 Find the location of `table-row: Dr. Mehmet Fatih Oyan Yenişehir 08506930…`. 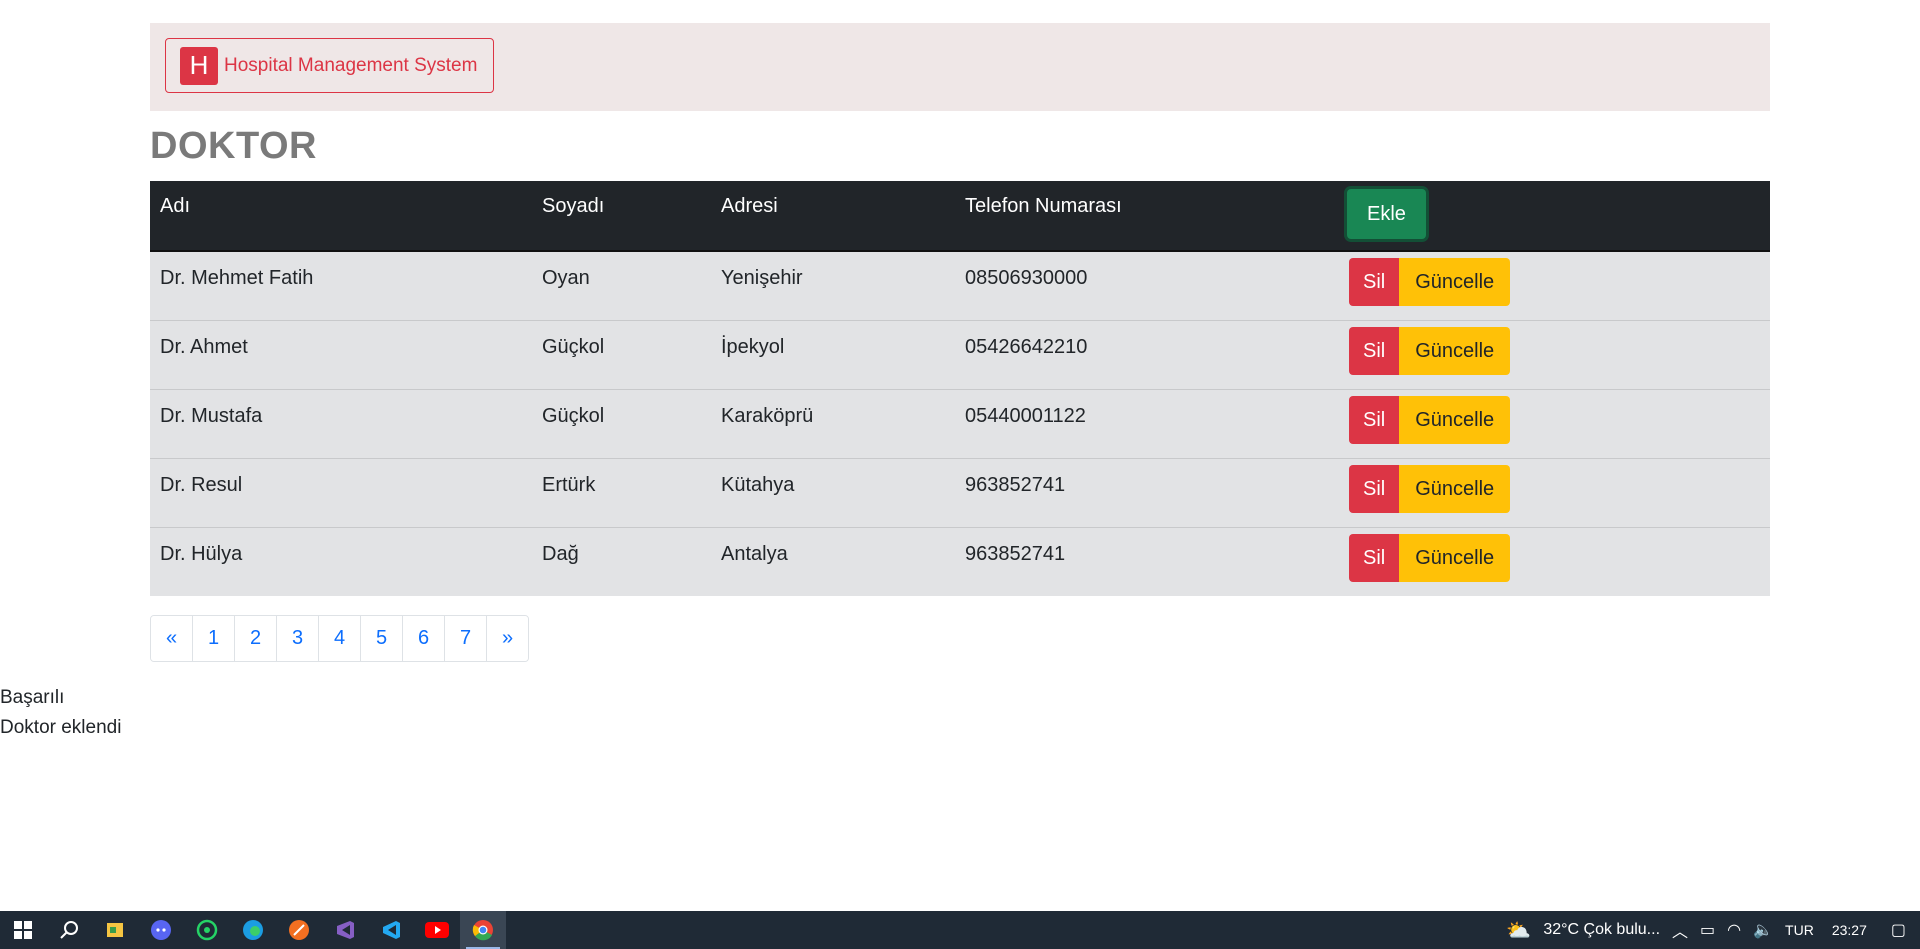

table-row: Dr. Mehmet Fatih Oyan Yenişehir 08506930… is located at coordinates (960, 285).